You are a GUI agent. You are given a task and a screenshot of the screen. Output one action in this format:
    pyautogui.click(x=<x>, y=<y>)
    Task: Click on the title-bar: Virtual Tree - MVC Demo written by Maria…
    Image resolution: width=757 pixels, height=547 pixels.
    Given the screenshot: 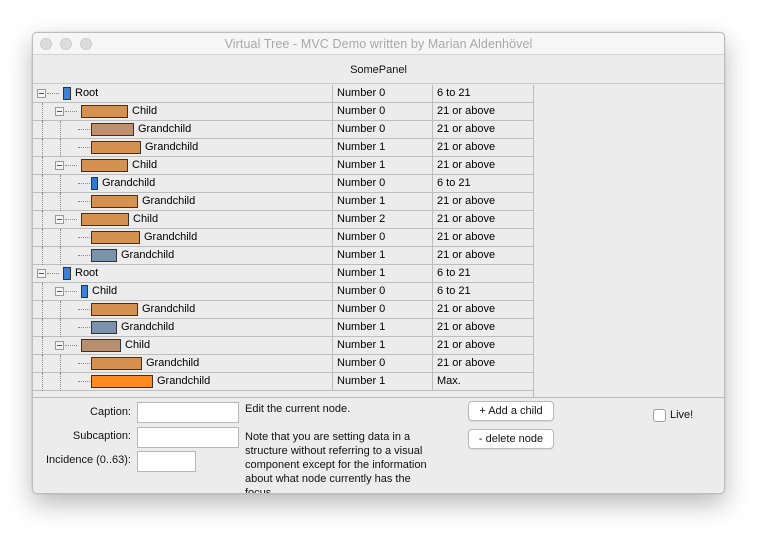 What is the action you would take?
    pyautogui.click(x=378, y=44)
    